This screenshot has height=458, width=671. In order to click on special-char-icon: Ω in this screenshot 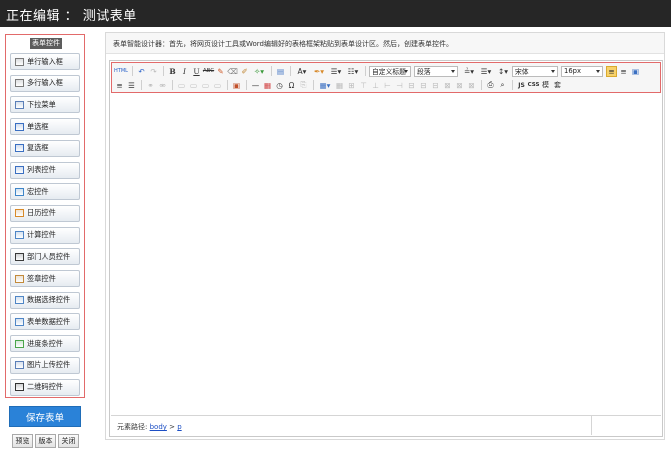, I will do `click(291, 85)`.